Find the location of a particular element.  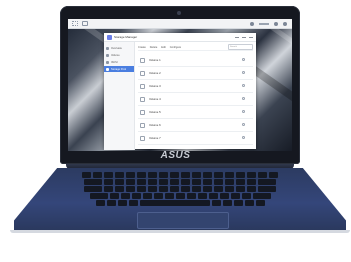

user-name-bar is located at coordinates (264, 23).